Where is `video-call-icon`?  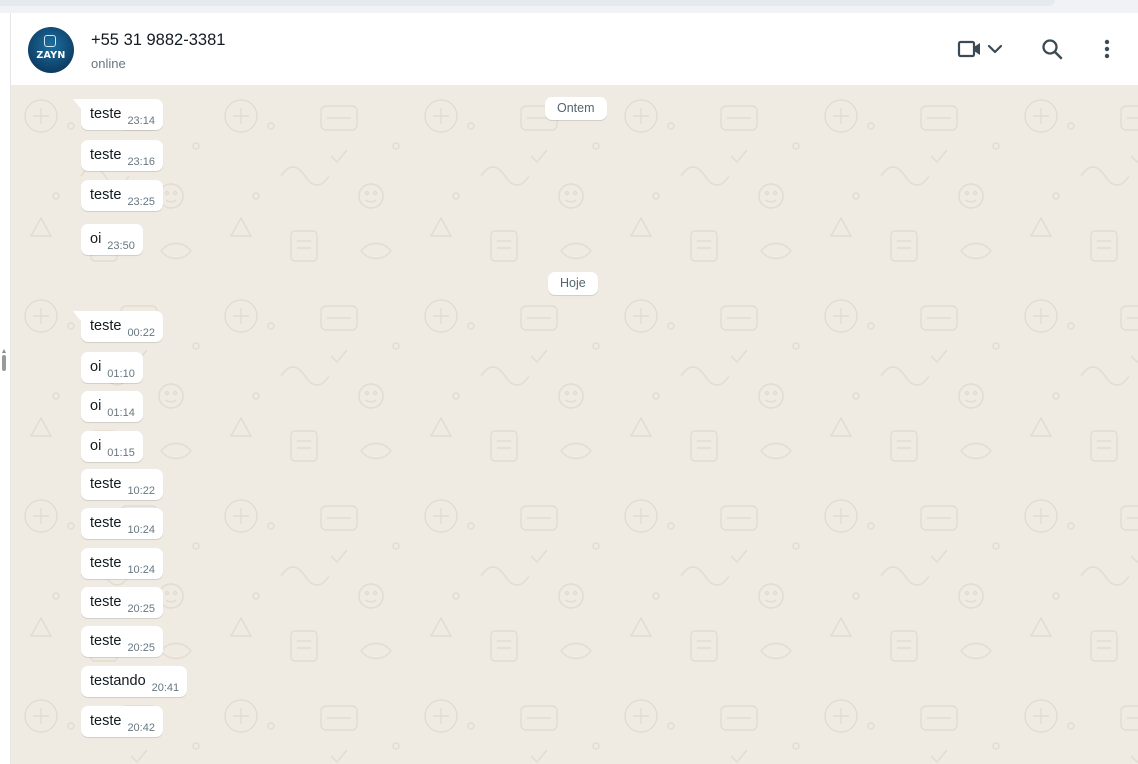 video-call-icon is located at coordinates (968, 49).